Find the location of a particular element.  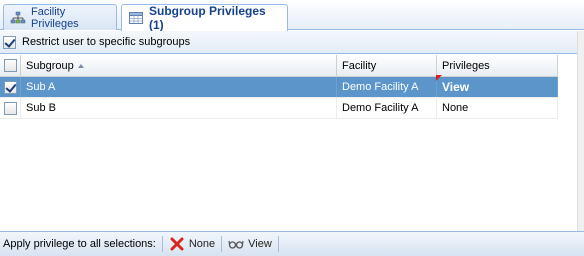

tab-subgroup-privileges: Subgroup Privileges (1) is located at coordinates (204, 18).